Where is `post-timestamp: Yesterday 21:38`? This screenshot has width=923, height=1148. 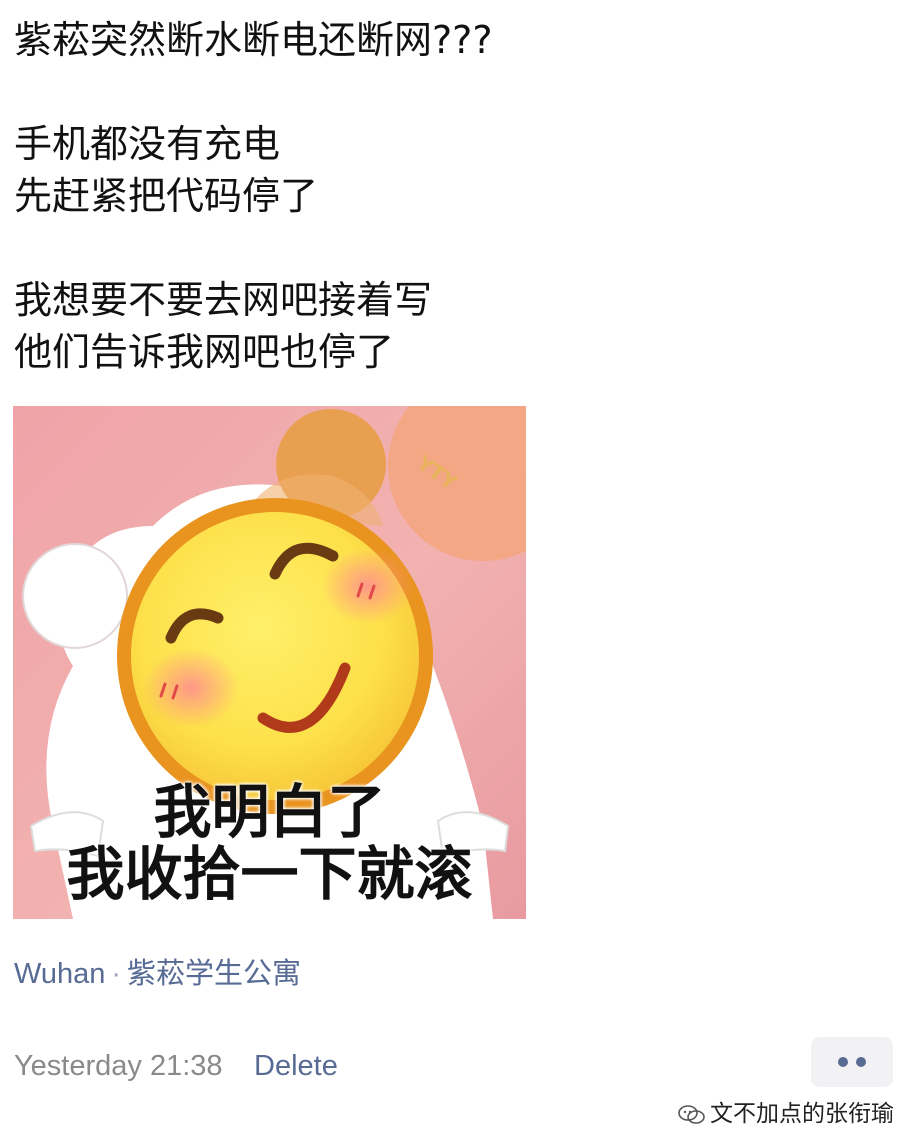
post-timestamp: Yesterday 21:38 is located at coordinates (118, 1066).